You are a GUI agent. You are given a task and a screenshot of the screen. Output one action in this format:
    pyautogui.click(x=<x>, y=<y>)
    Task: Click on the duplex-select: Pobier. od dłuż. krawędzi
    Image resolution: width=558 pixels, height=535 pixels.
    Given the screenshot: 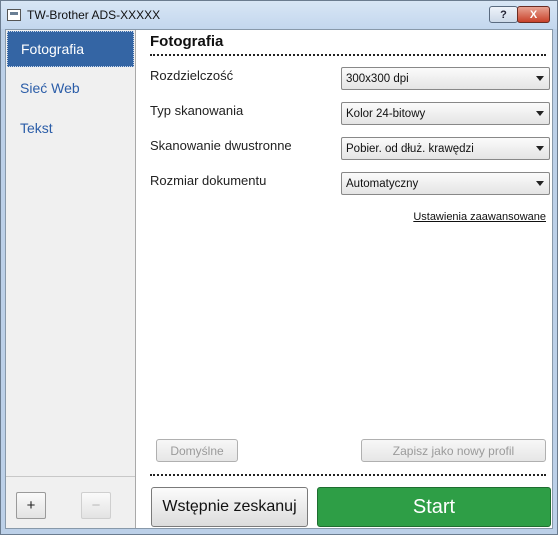 What is the action you would take?
    pyautogui.click(x=445, y=148)
    